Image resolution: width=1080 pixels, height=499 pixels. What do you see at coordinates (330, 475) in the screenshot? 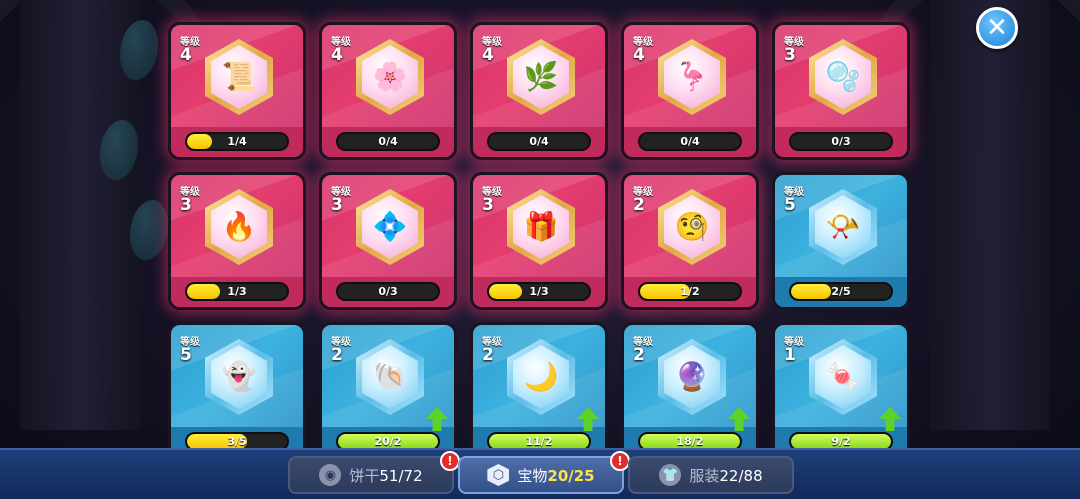
I see `cookie-icon: ◉` at bounding box center [330, 475].